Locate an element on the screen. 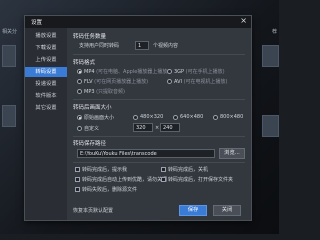  format-avi-option: AVI (可在电视机上播放) is located at coordinates (201, 81).